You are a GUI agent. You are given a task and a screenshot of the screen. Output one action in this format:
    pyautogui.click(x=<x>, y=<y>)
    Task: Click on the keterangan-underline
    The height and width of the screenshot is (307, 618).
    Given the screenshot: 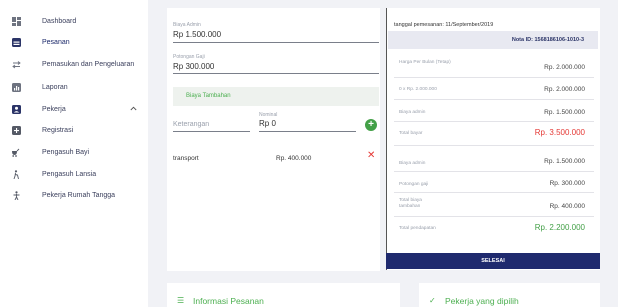 What is the action you would take?
    pyautogui.click(x=211, y=131)
    